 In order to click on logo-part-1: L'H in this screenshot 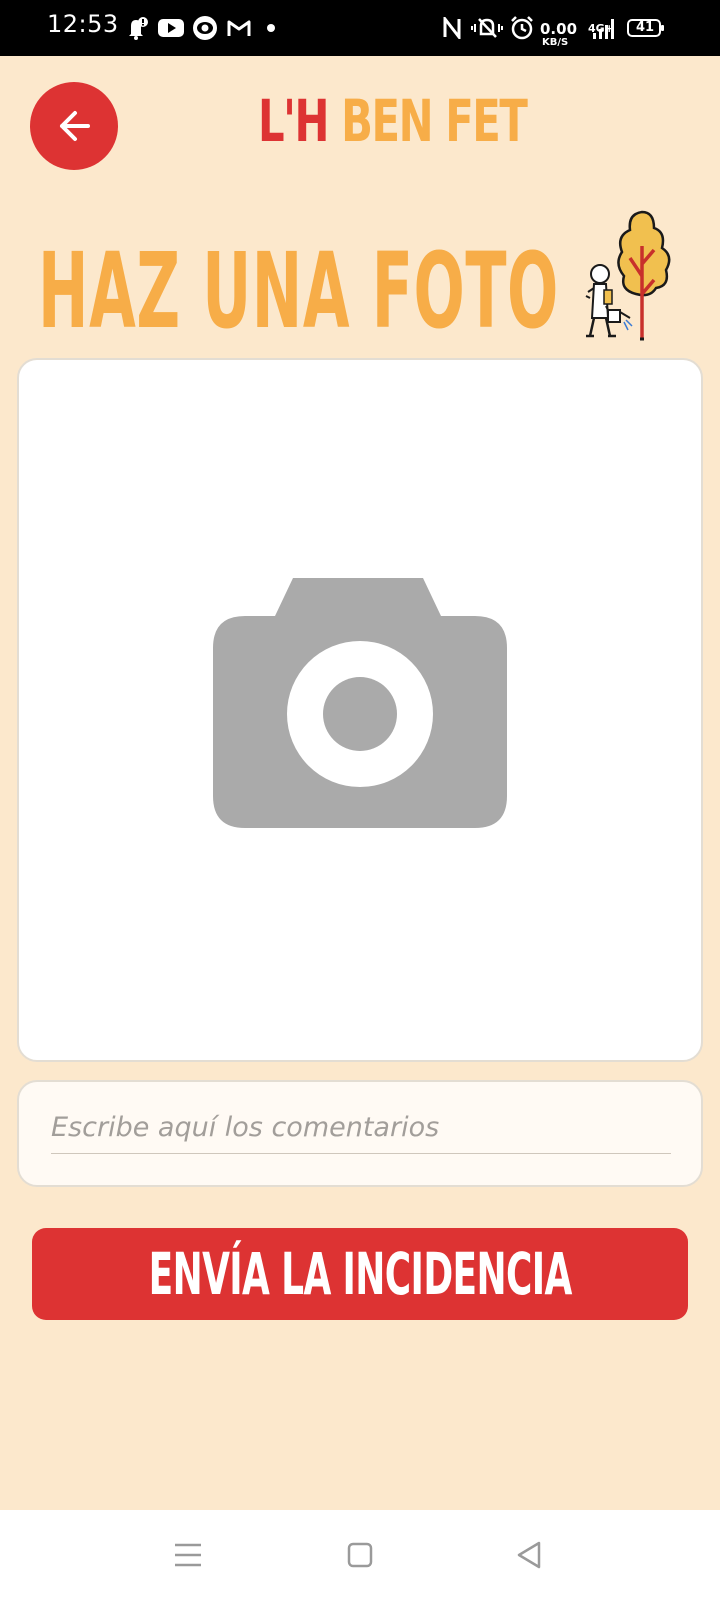, I will do `click(293, 121)`.